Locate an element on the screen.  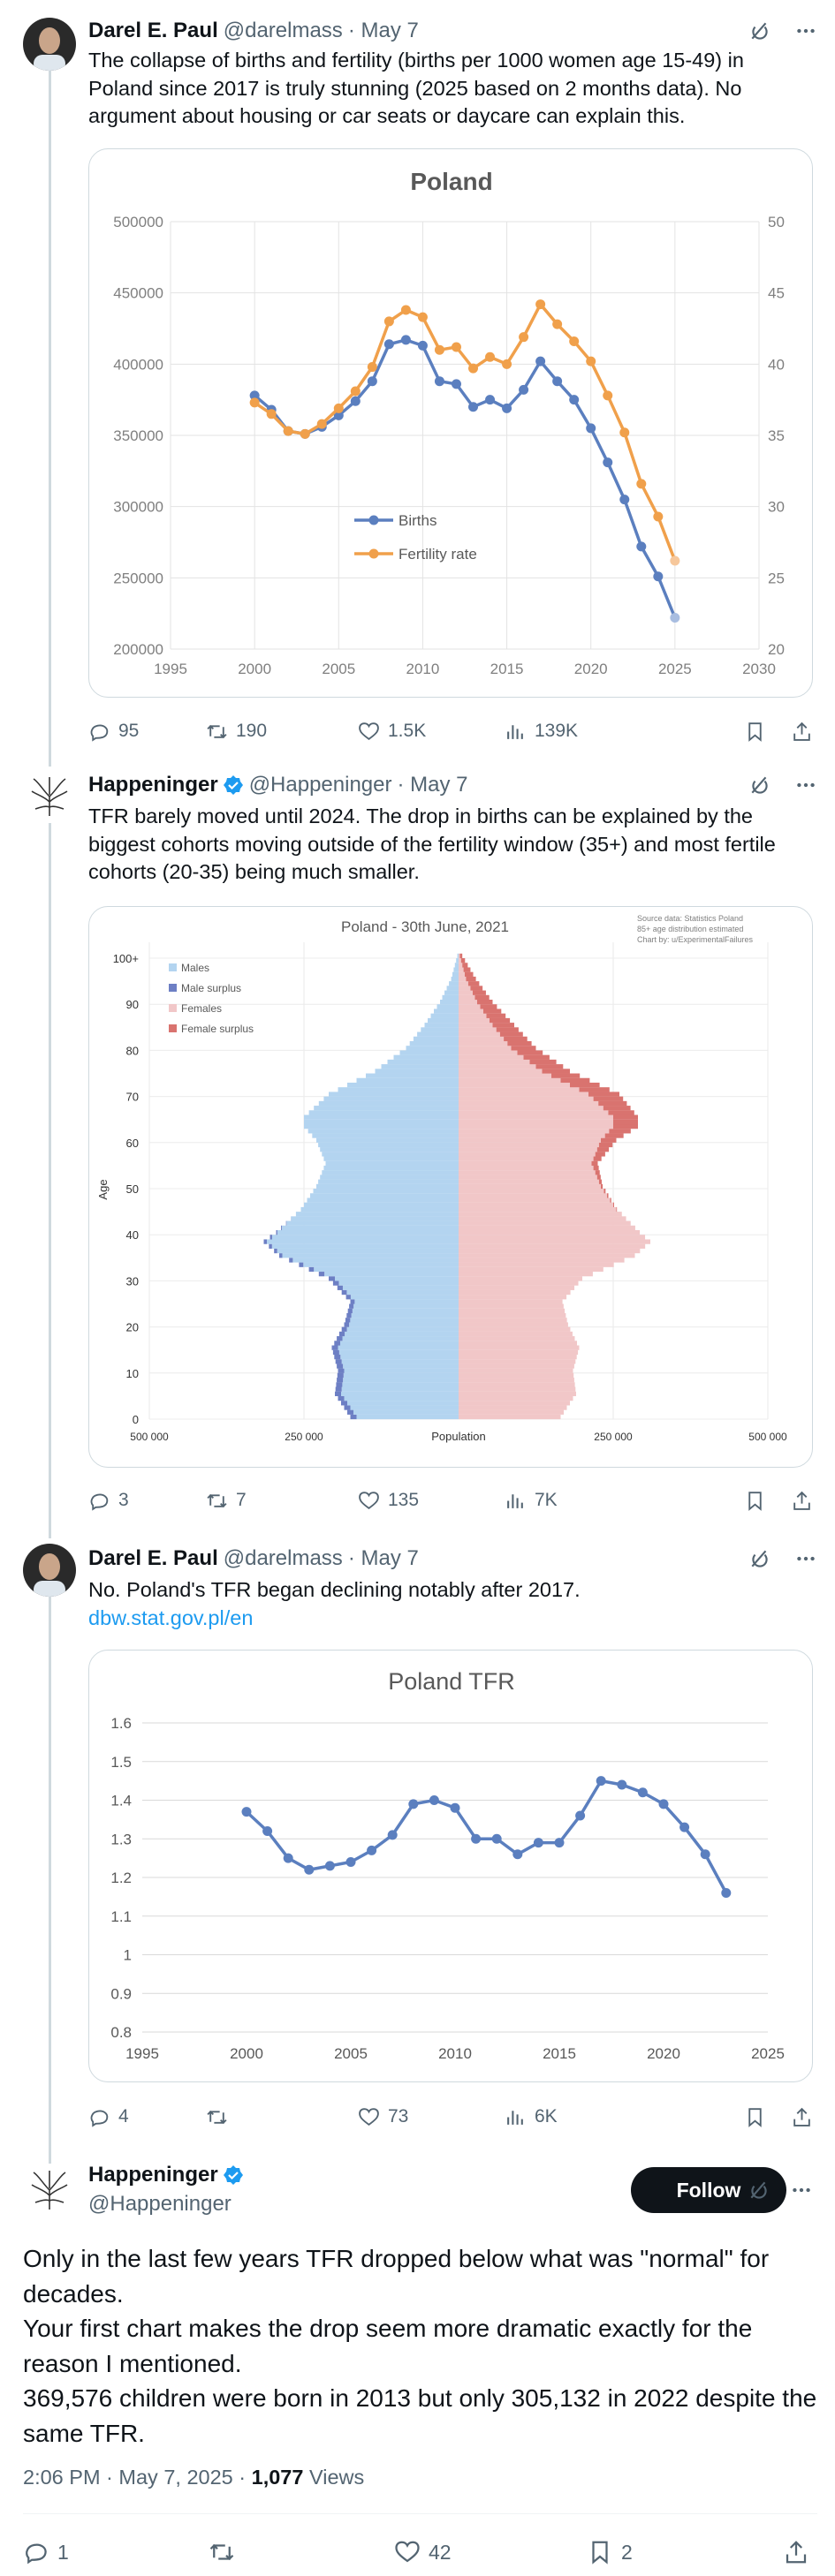
like-button: 135 is located at coordinates (431, 1501).